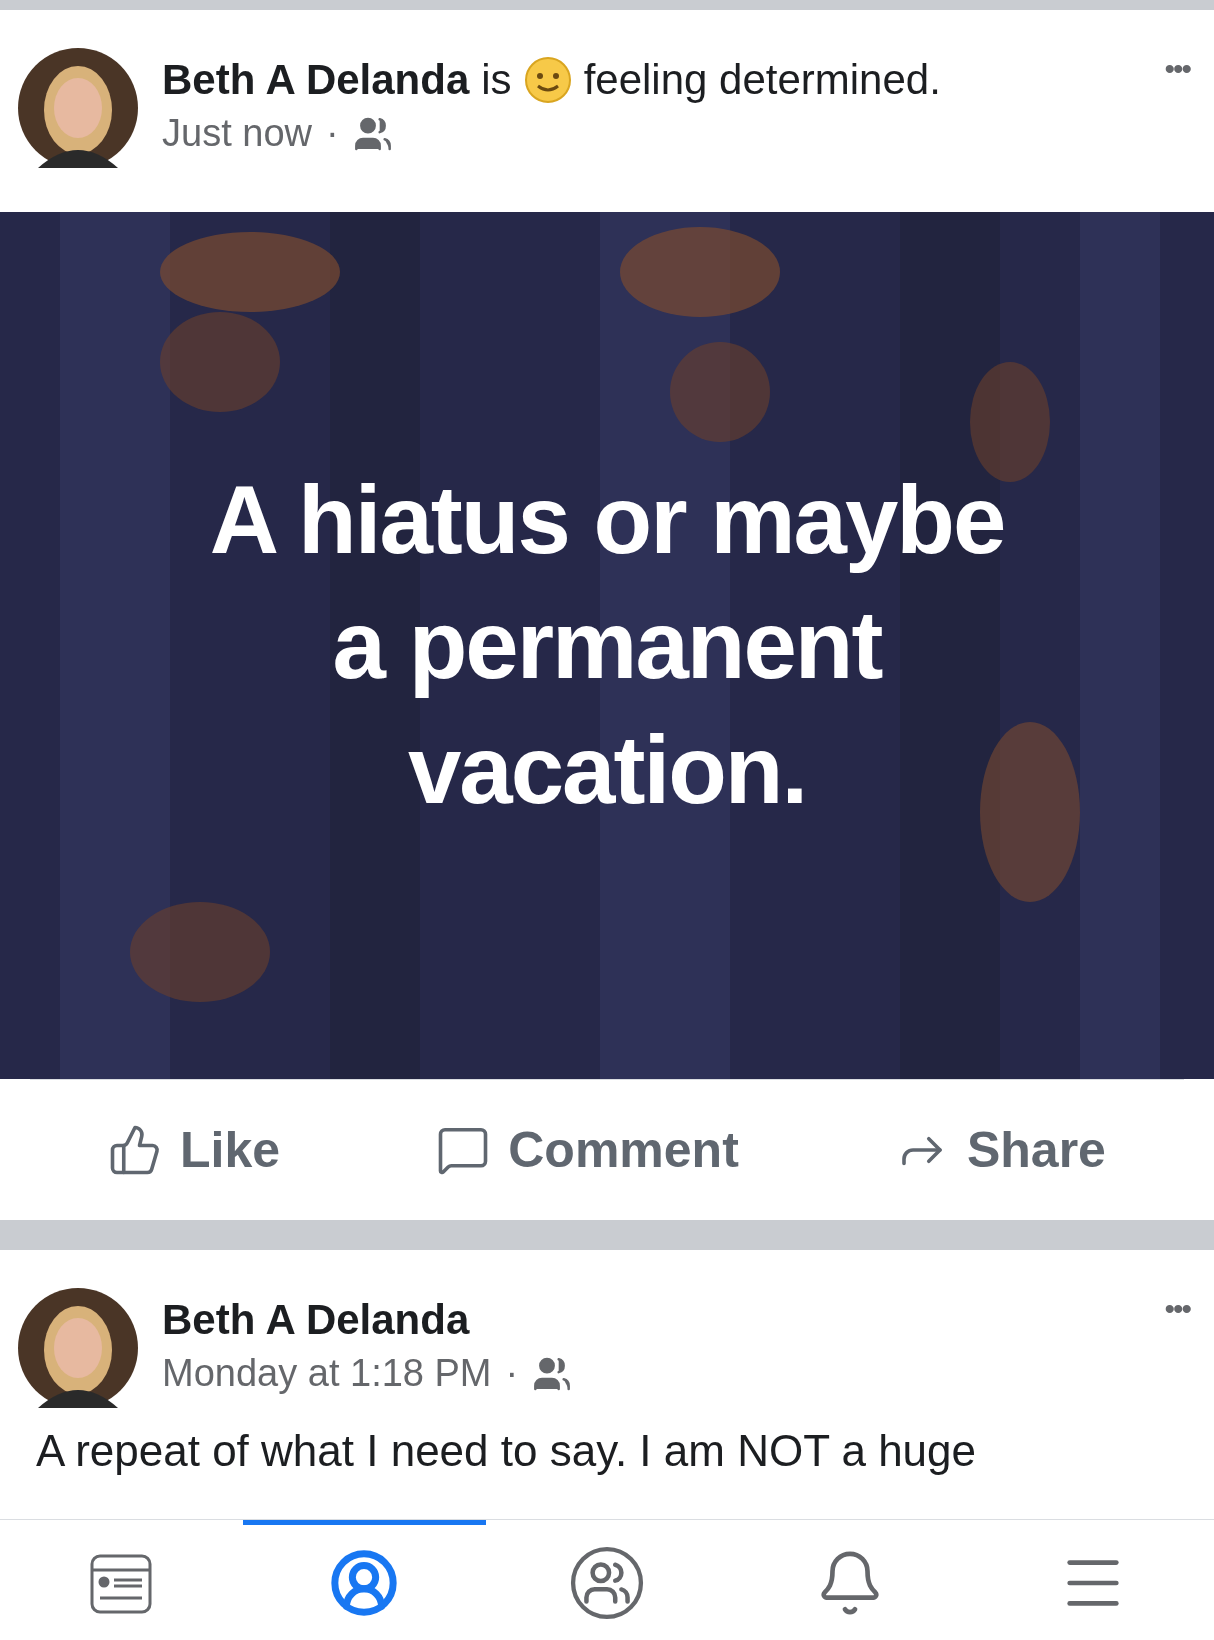 This screenshot has height=1640, width=1214. Describe the element at coordinates (237, 133) in the screenshot. I see `post-time: Just now` at that location.